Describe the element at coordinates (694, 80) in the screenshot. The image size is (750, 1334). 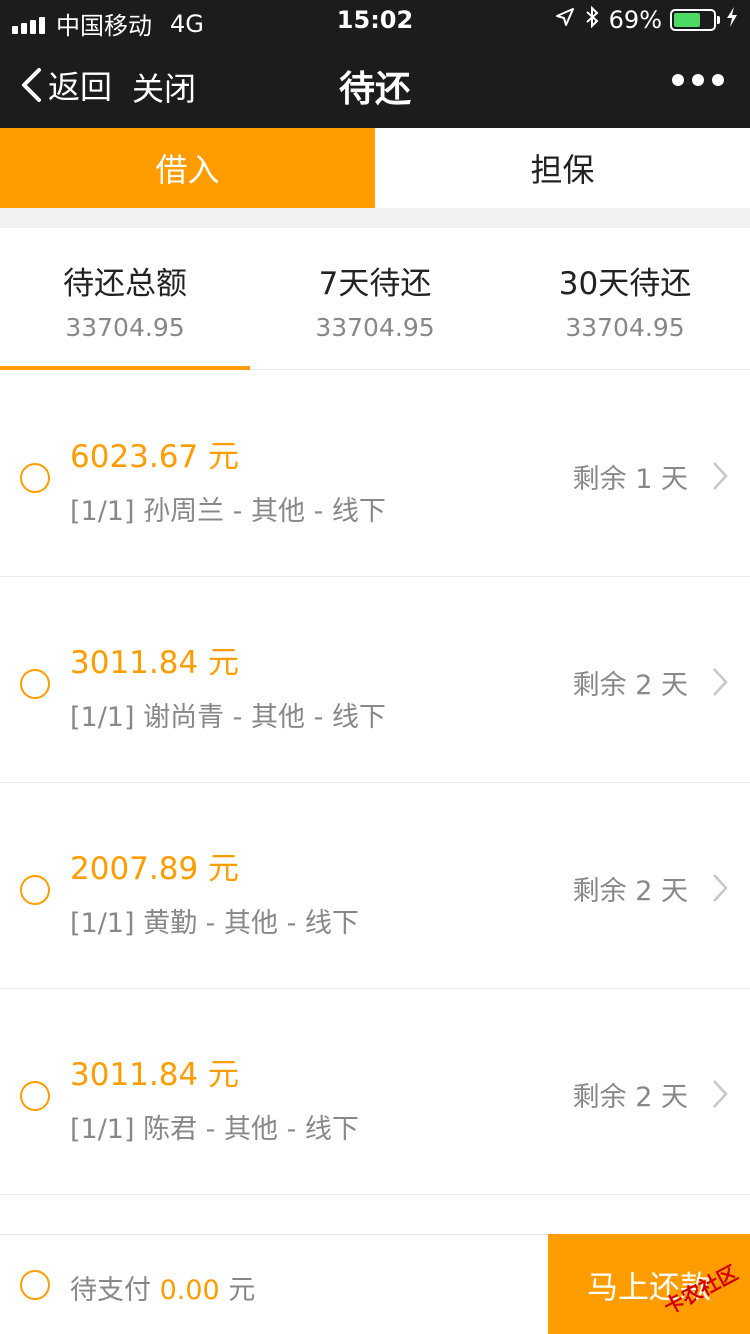
I see `more-icon` at that location.